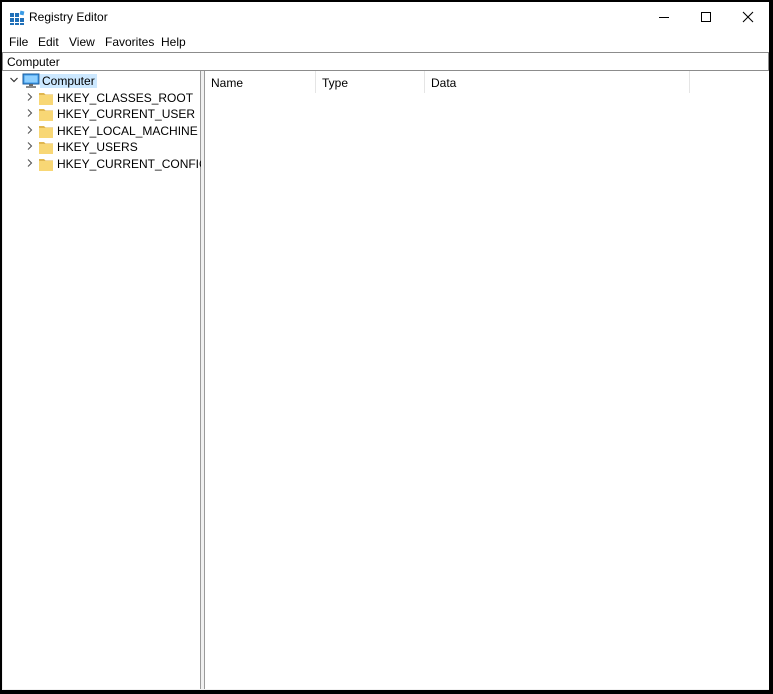  I want to click on minimize-icon, so click(664, 17).